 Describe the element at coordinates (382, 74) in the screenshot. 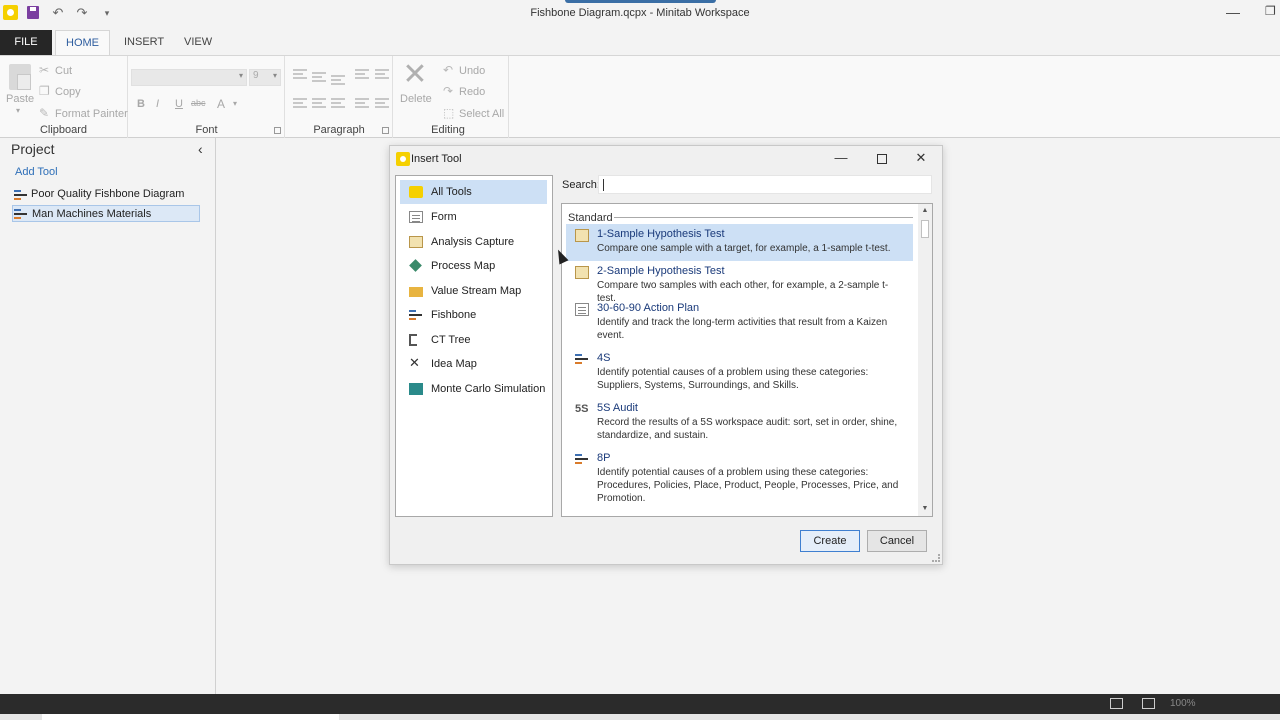

I see `numbering-icon` at that location.